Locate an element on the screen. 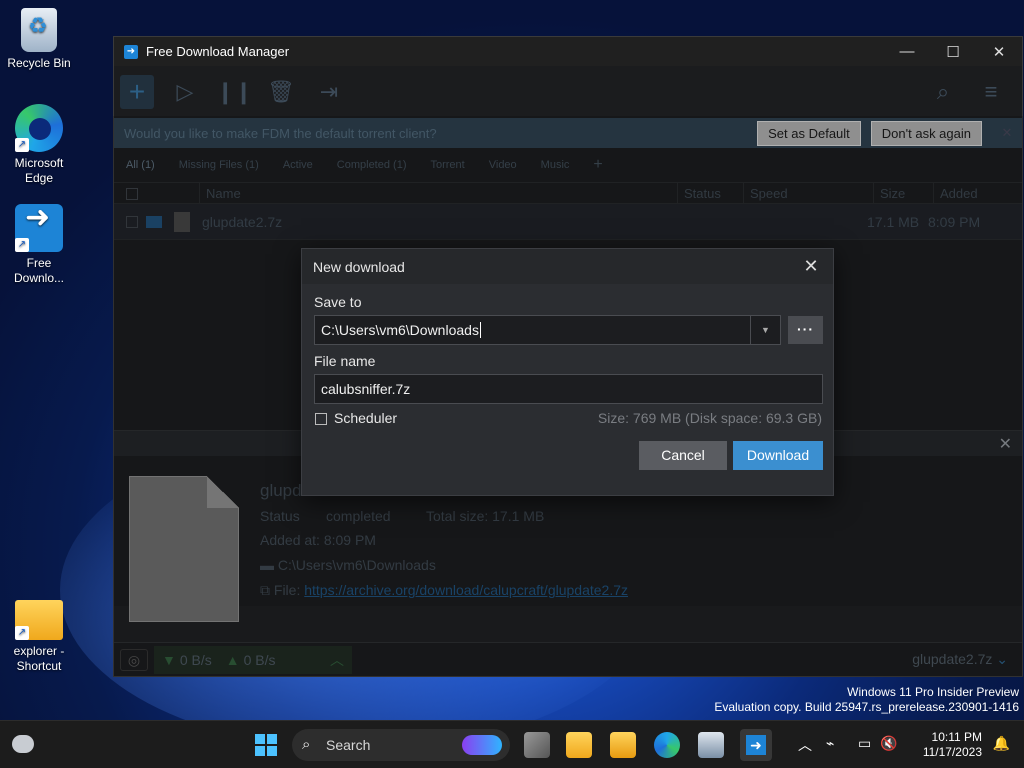 This screenshot has height=768, width=1024. volume-muted-icon: 🔇 is located at coordinates (888, 743).